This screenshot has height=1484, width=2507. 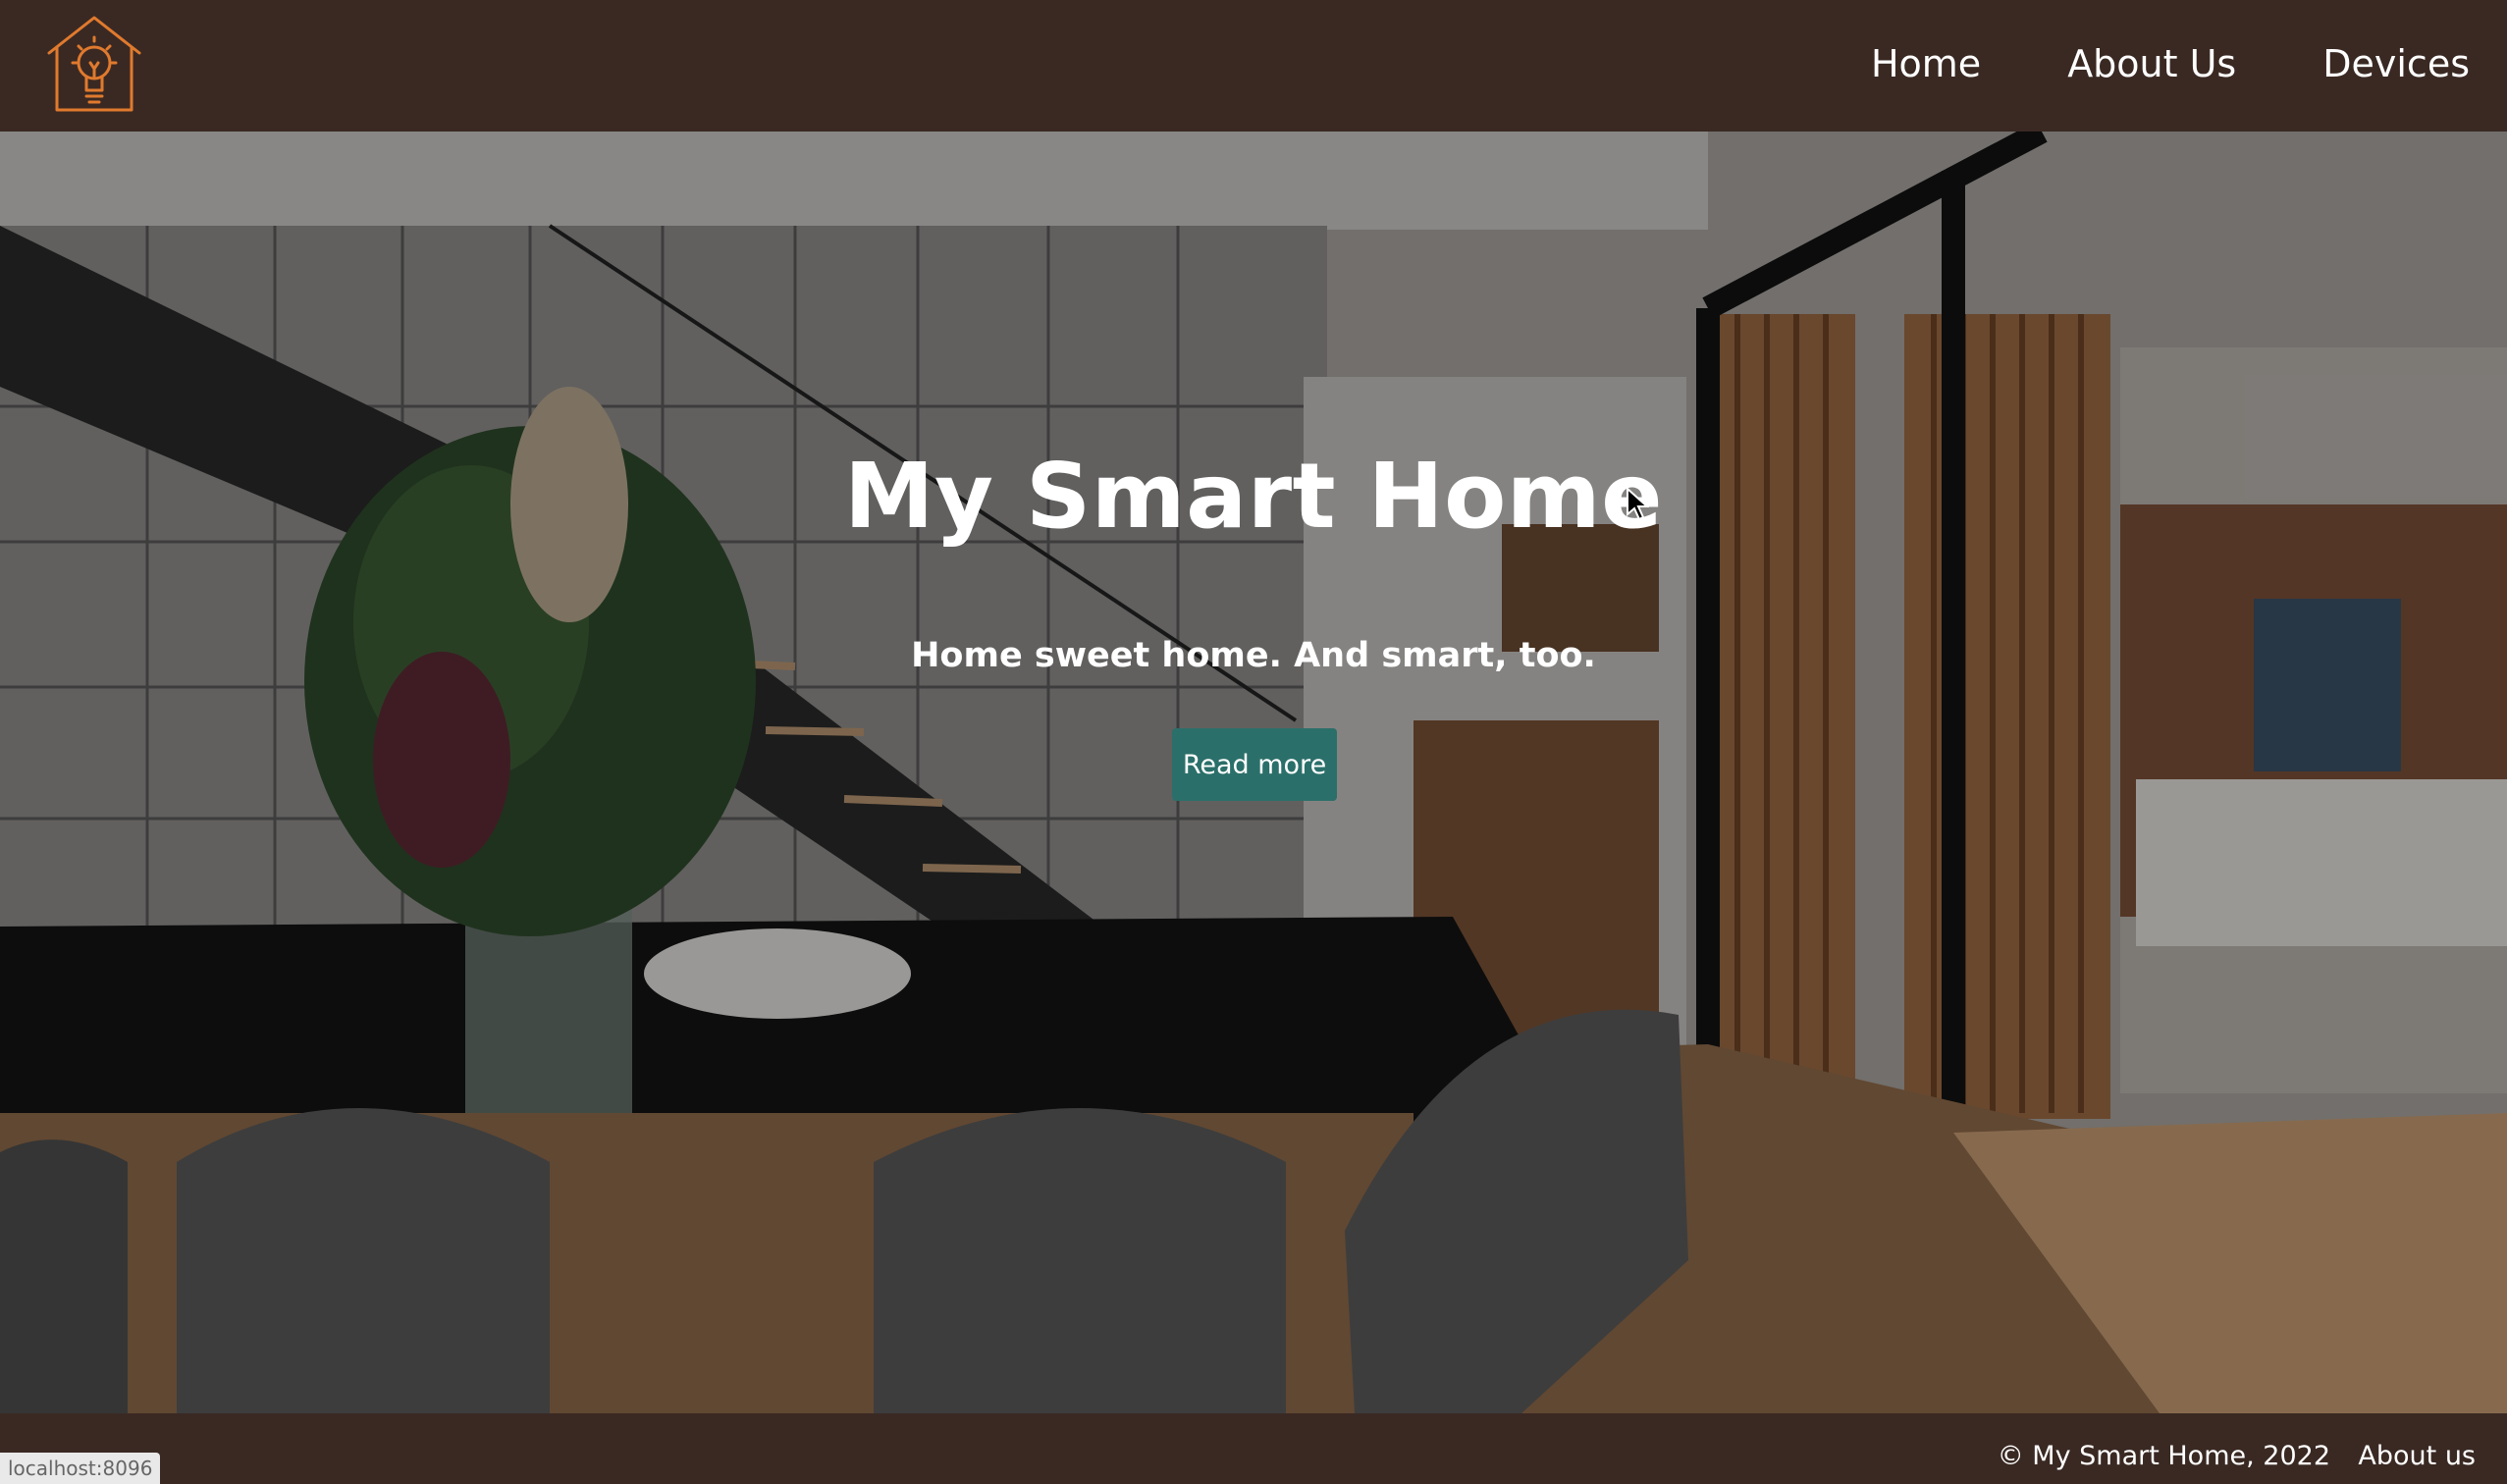 I want to click on footer-copyright: © My Smart Home, 2022, so click(x=2163, y=1456).